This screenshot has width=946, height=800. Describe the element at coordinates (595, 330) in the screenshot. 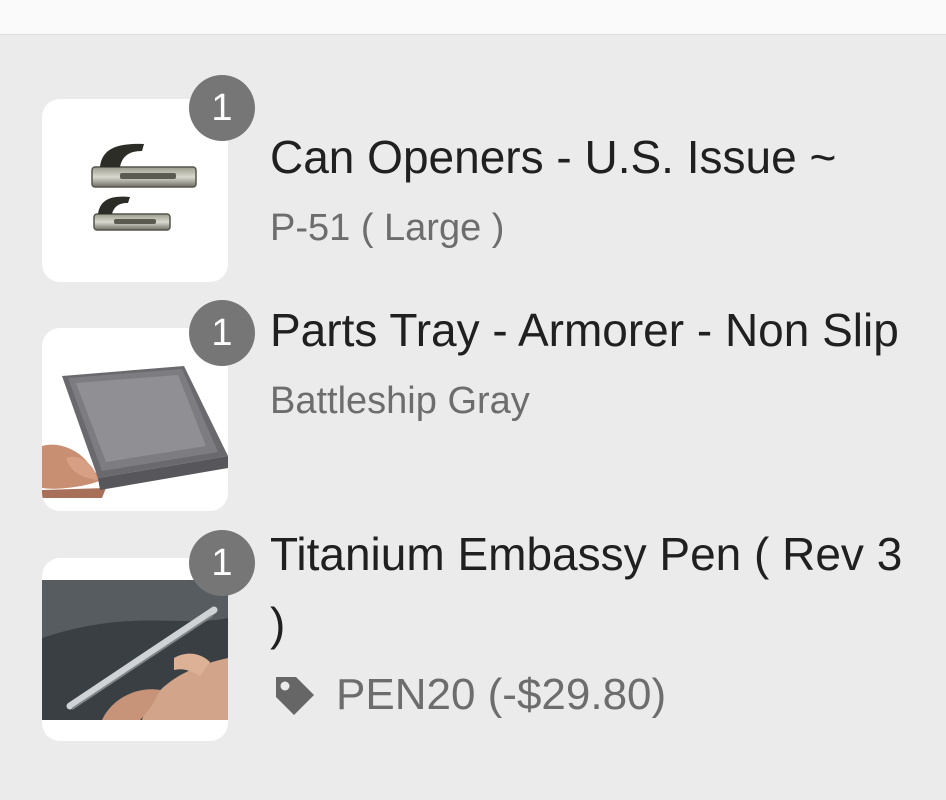

I see `item-title: Parts Tray - Armorer - Non Slip` at that location.